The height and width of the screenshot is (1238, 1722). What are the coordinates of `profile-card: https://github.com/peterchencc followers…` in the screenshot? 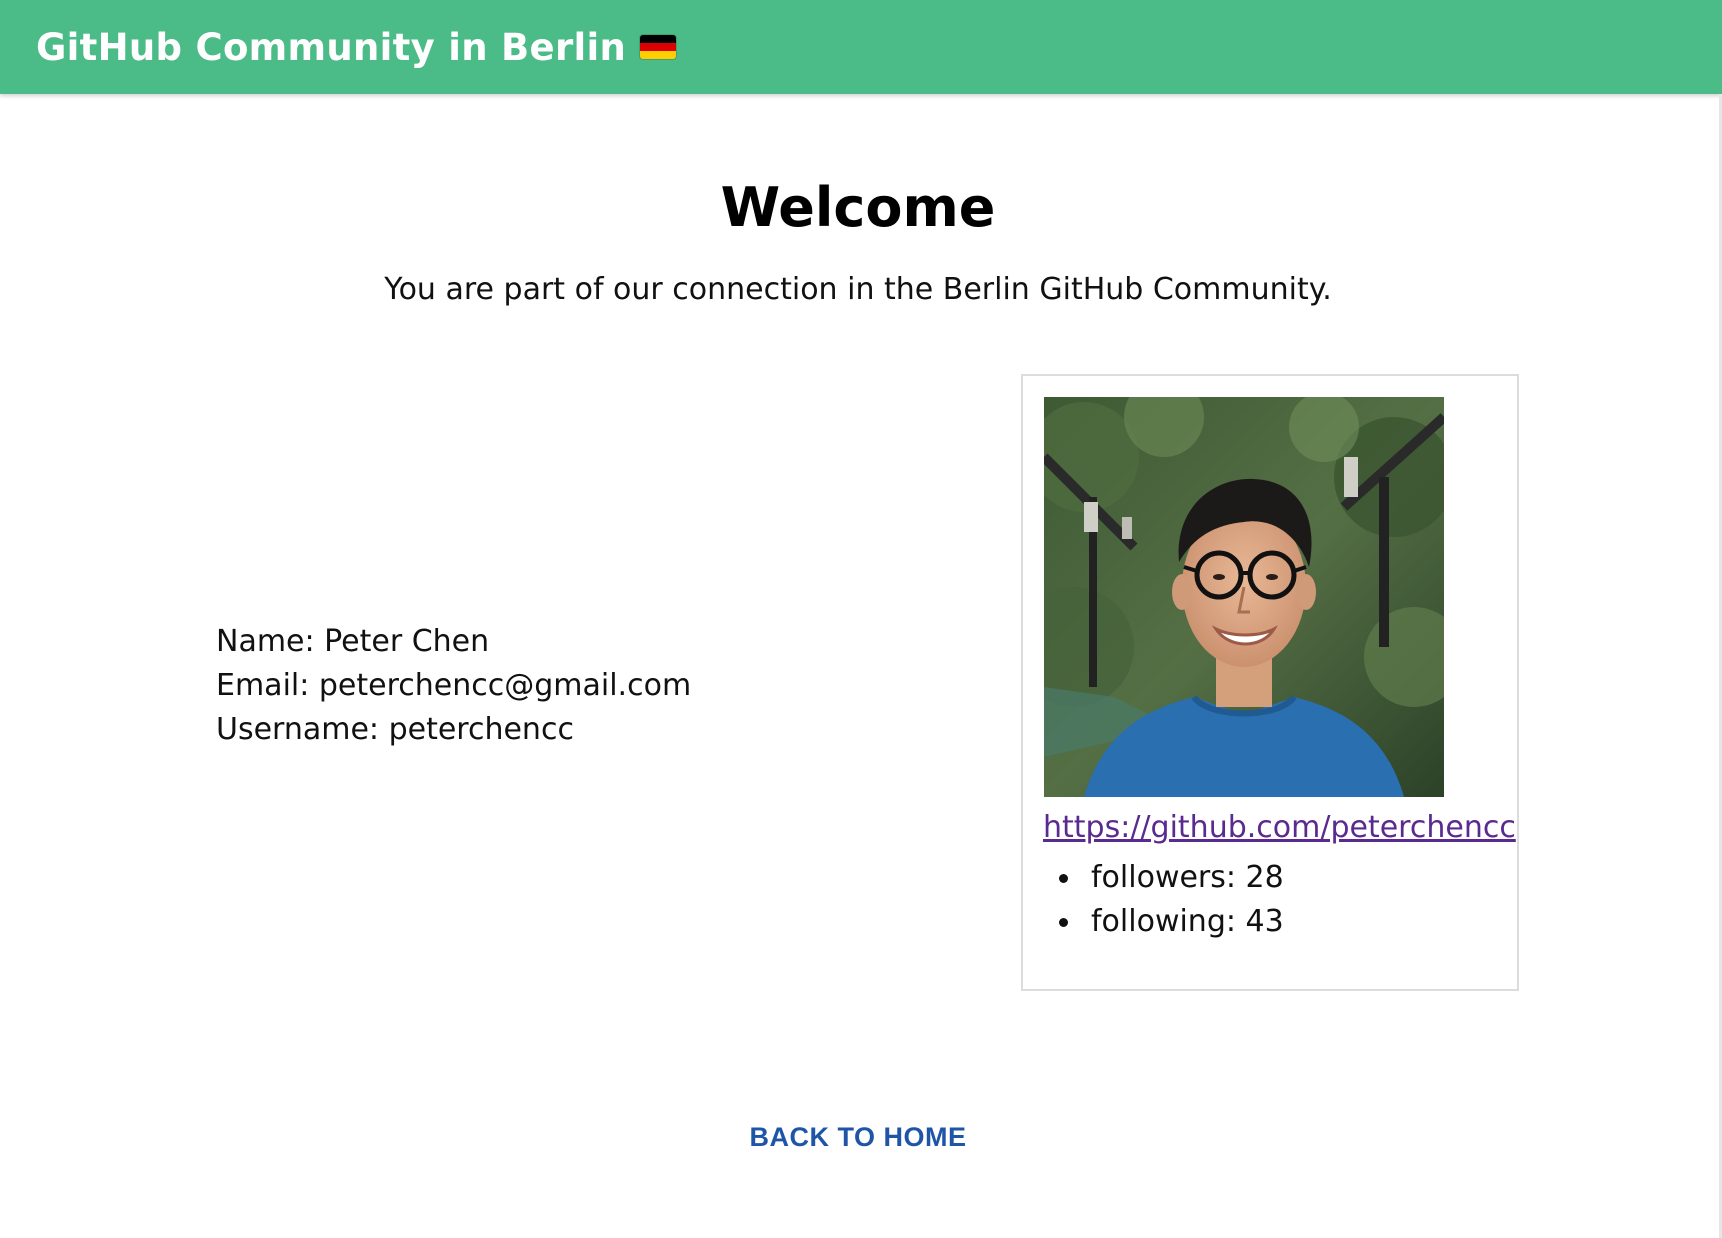 It's located at (1270, 682).